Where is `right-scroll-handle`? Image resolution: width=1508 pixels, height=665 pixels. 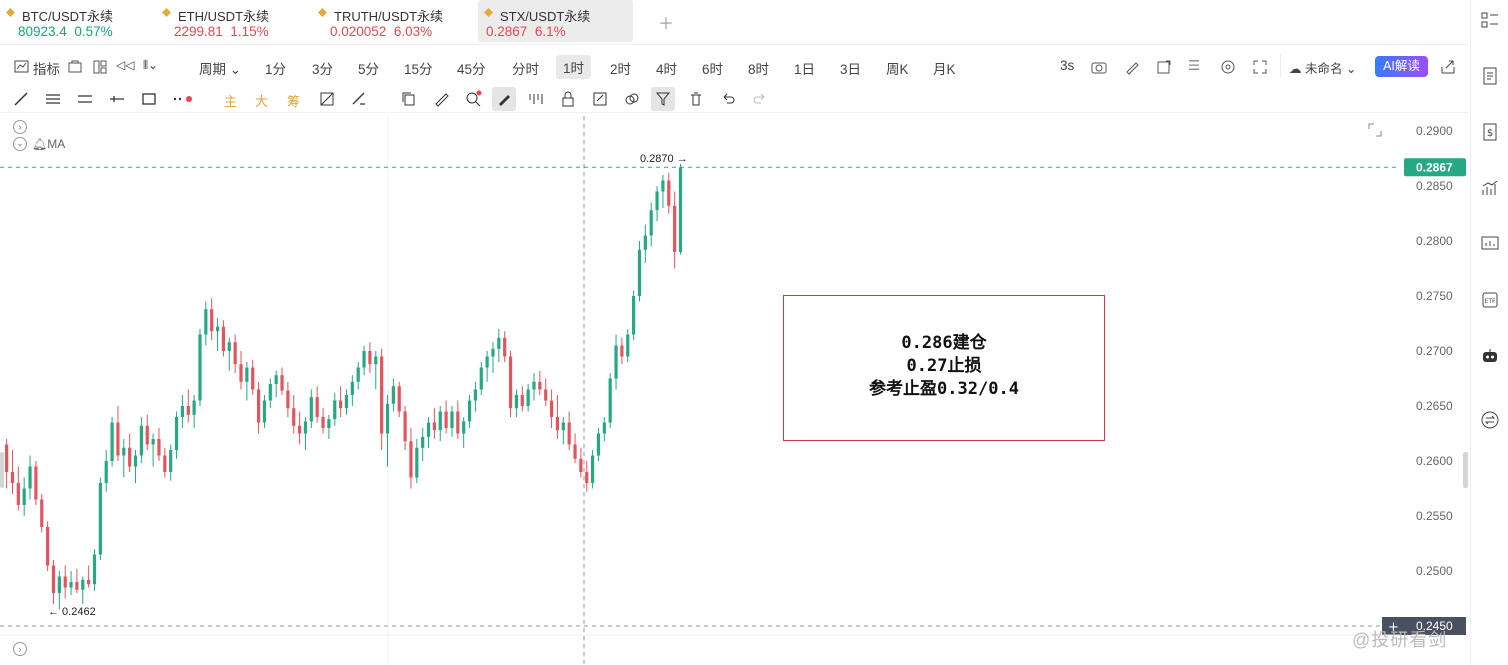 right-scroll-handle is located at coordinates (1465, 470).